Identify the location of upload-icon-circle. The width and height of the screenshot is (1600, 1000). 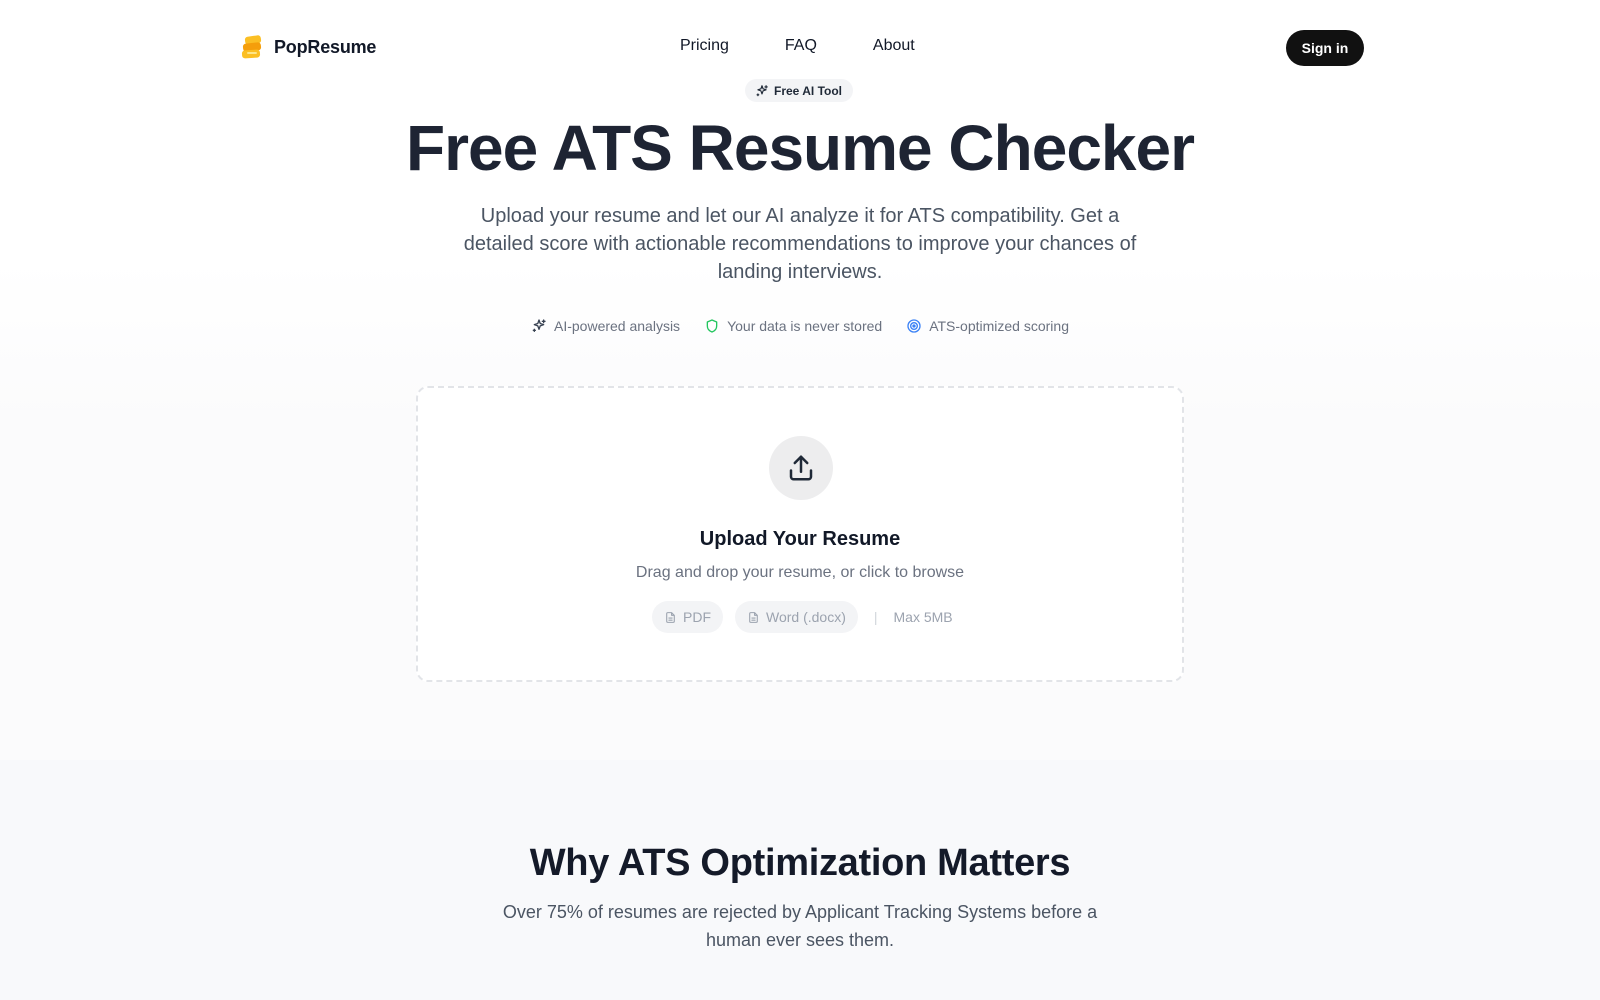
(801, 468).